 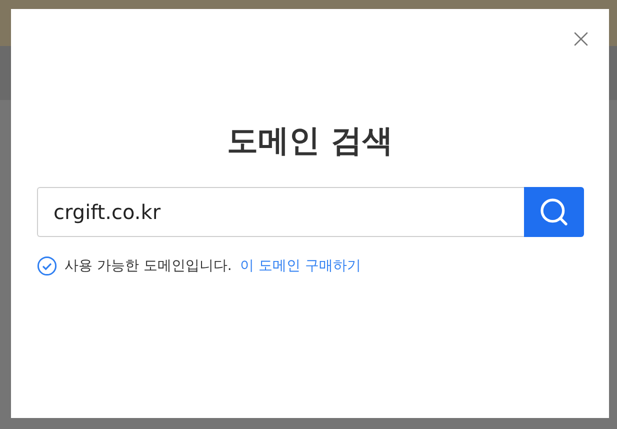 What do you see at coordinates (148, 266) in the screenshot?
I see `status-message: 사용 가능한 도메인입니다.` at bounding box center [148, 266].